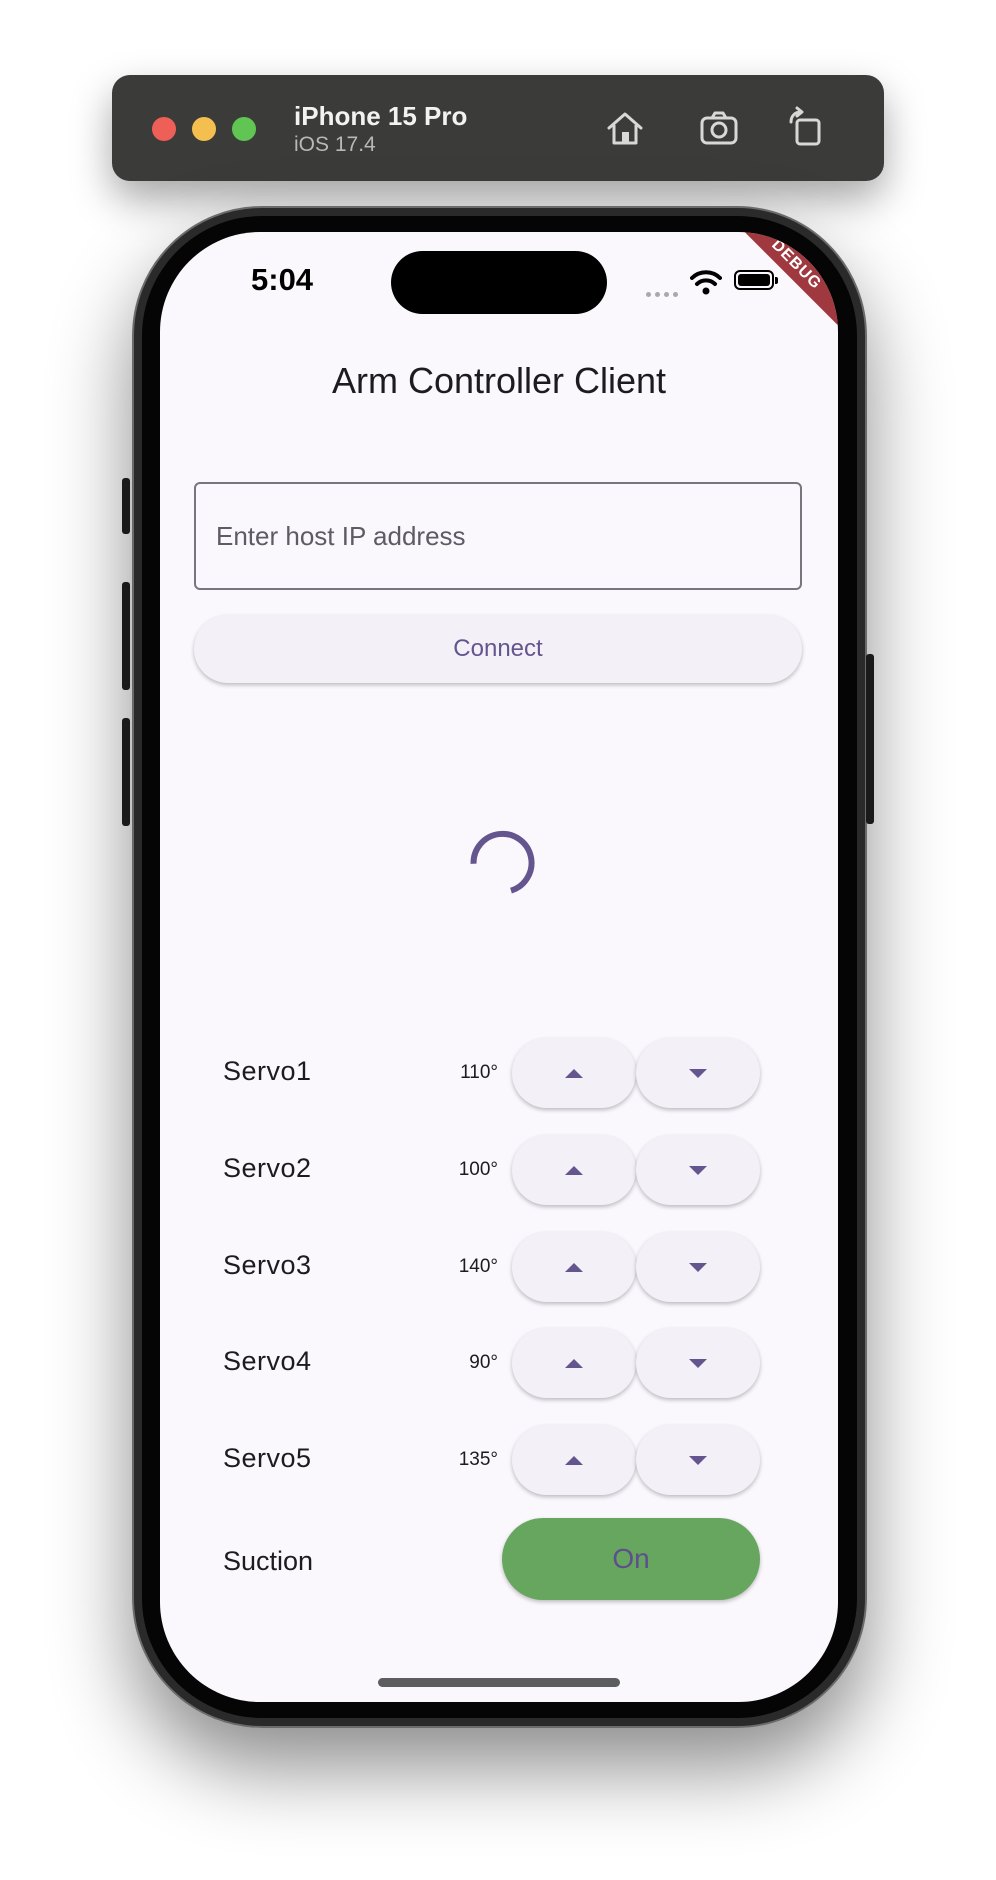 The image size is (996, 1880). What do you see at coordinates (498, 649) in the screenshot?
I see `connect-button: Connect` at bounding box center [498, 649].